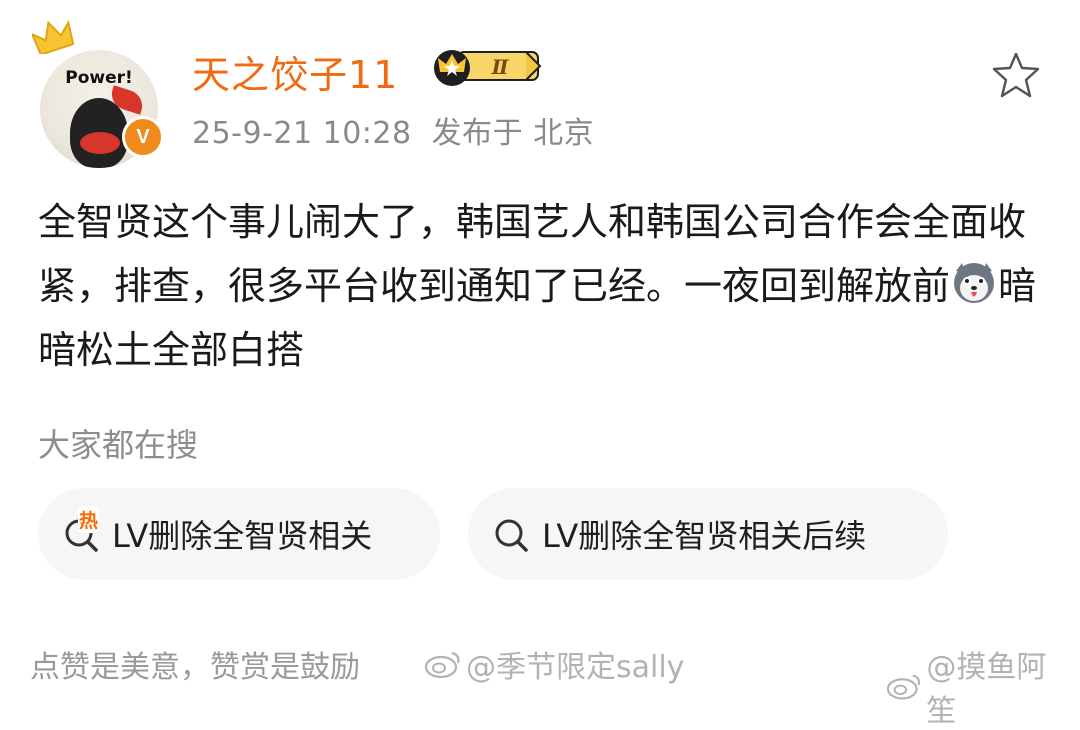  What do you see at coordinates (242, 536) in the screenshot?
I see `search-suggestion-label: LV删除全智贤相关` at bounding box center [242, 536].